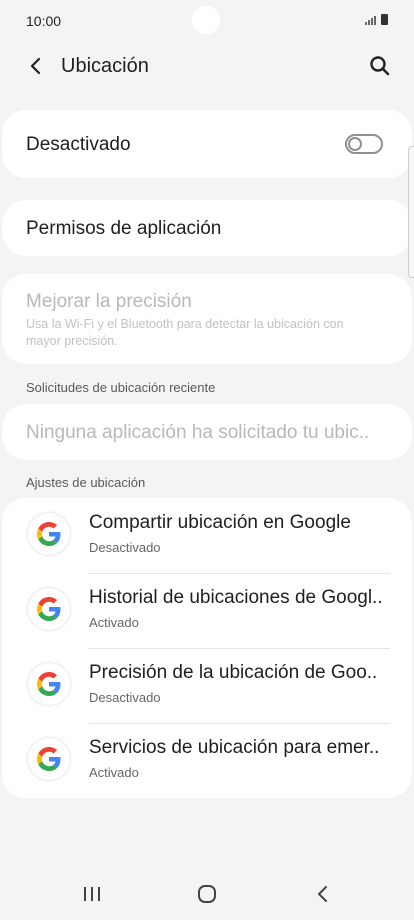 This screenshot has width=414, height=920. What do you see at coordinates (233, 672) in the screenshot?
I see `list-item-title: Precisión de la ubicación de Goo..` at bounding box center [233, 672].